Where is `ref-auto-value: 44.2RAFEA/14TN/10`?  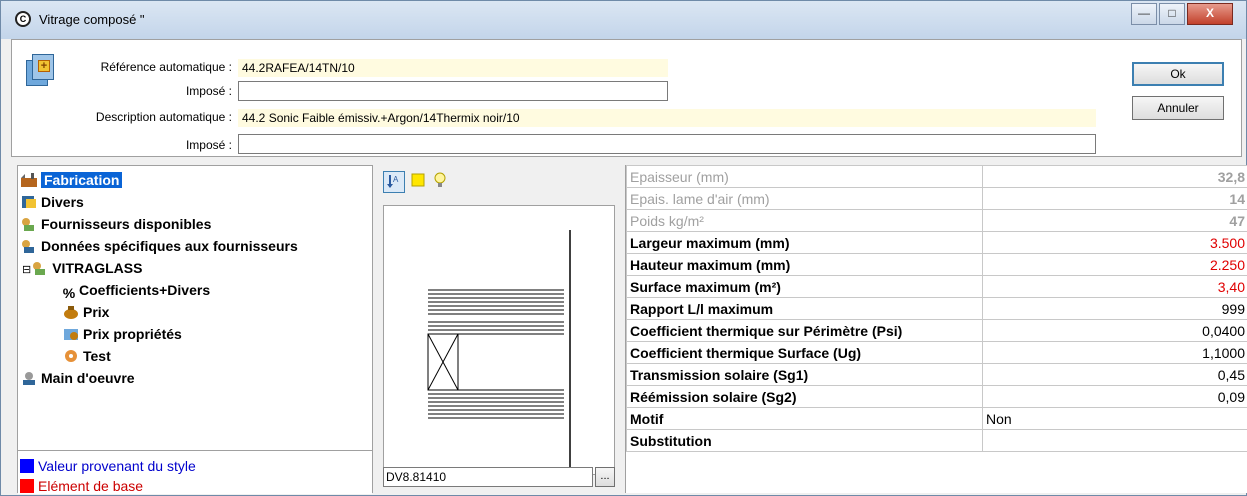
ref-auto-value: 44.2RAFEA/14TN/10 is located at coordinates (453, 68).